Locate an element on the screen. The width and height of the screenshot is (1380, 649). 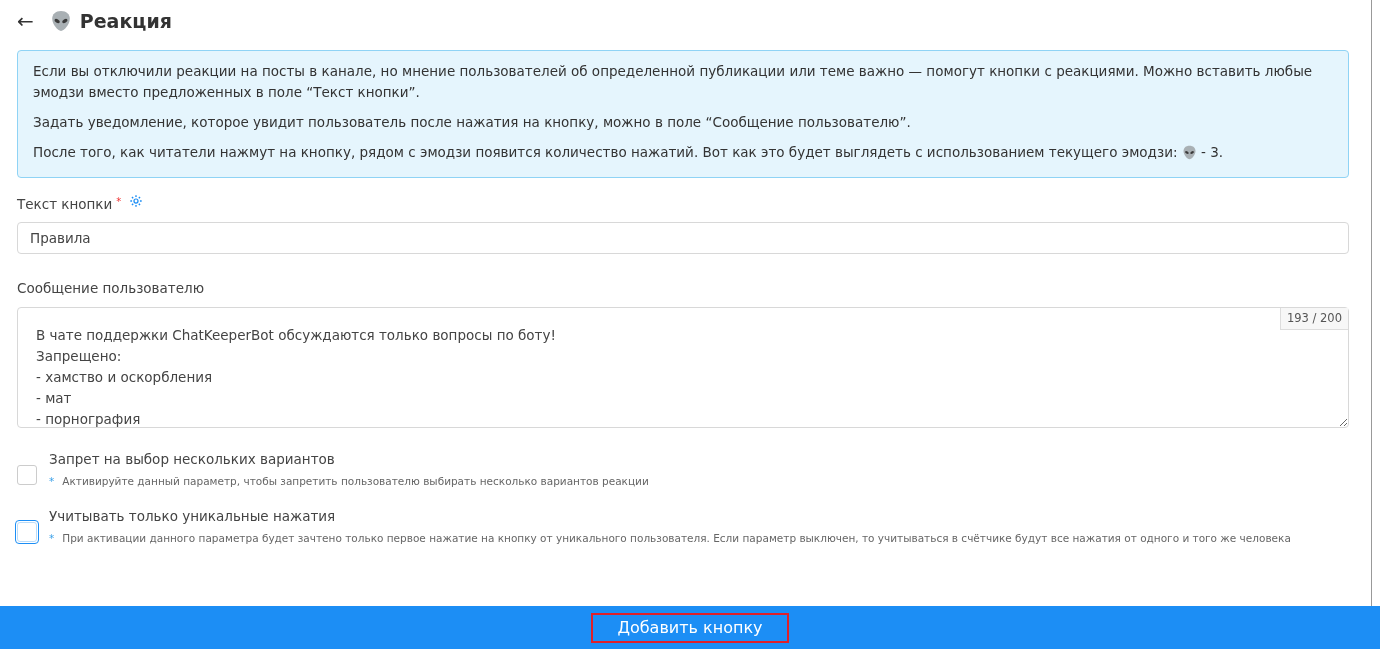
field-label: Сообщение пользователю is located at coordinates (111, 289).